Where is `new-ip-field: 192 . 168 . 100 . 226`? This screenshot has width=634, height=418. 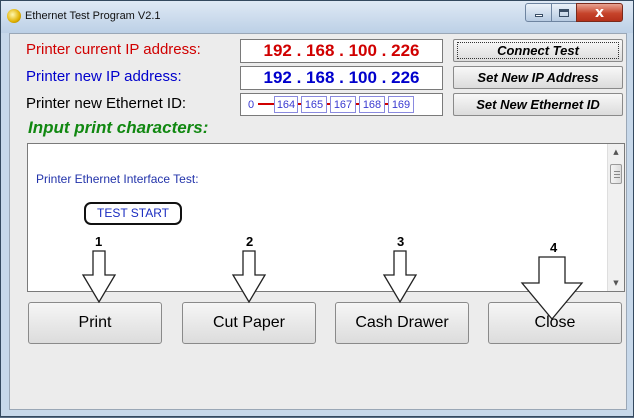
new-ip-field: 192 . 168 . 100 . 226 is located at coordinates (341, 78).